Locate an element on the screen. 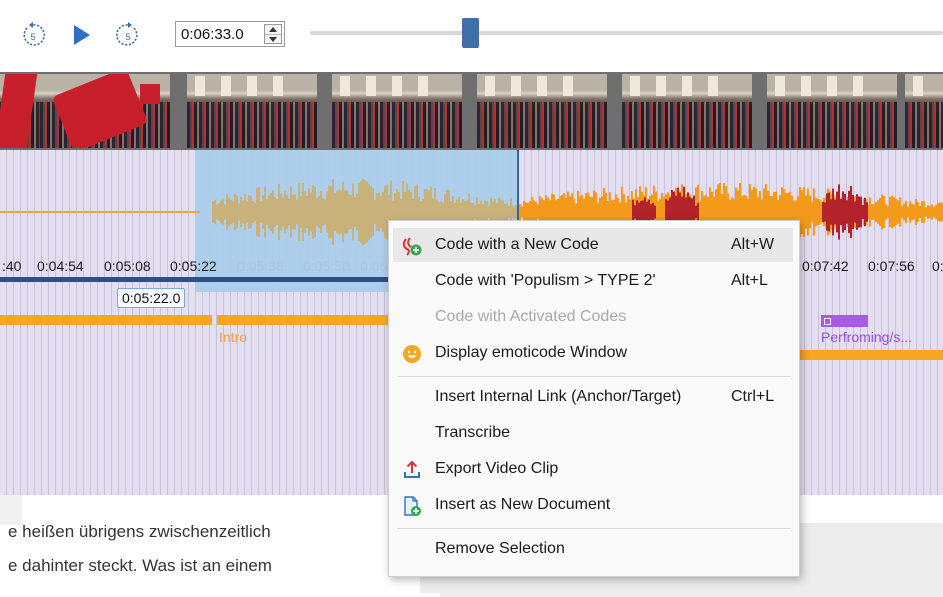 This screenshot has width=943, height=597. menu-item-code-with-populism: Code with 'Populism > TYPE 2' Alt+L is located at coordinates (594, 281).